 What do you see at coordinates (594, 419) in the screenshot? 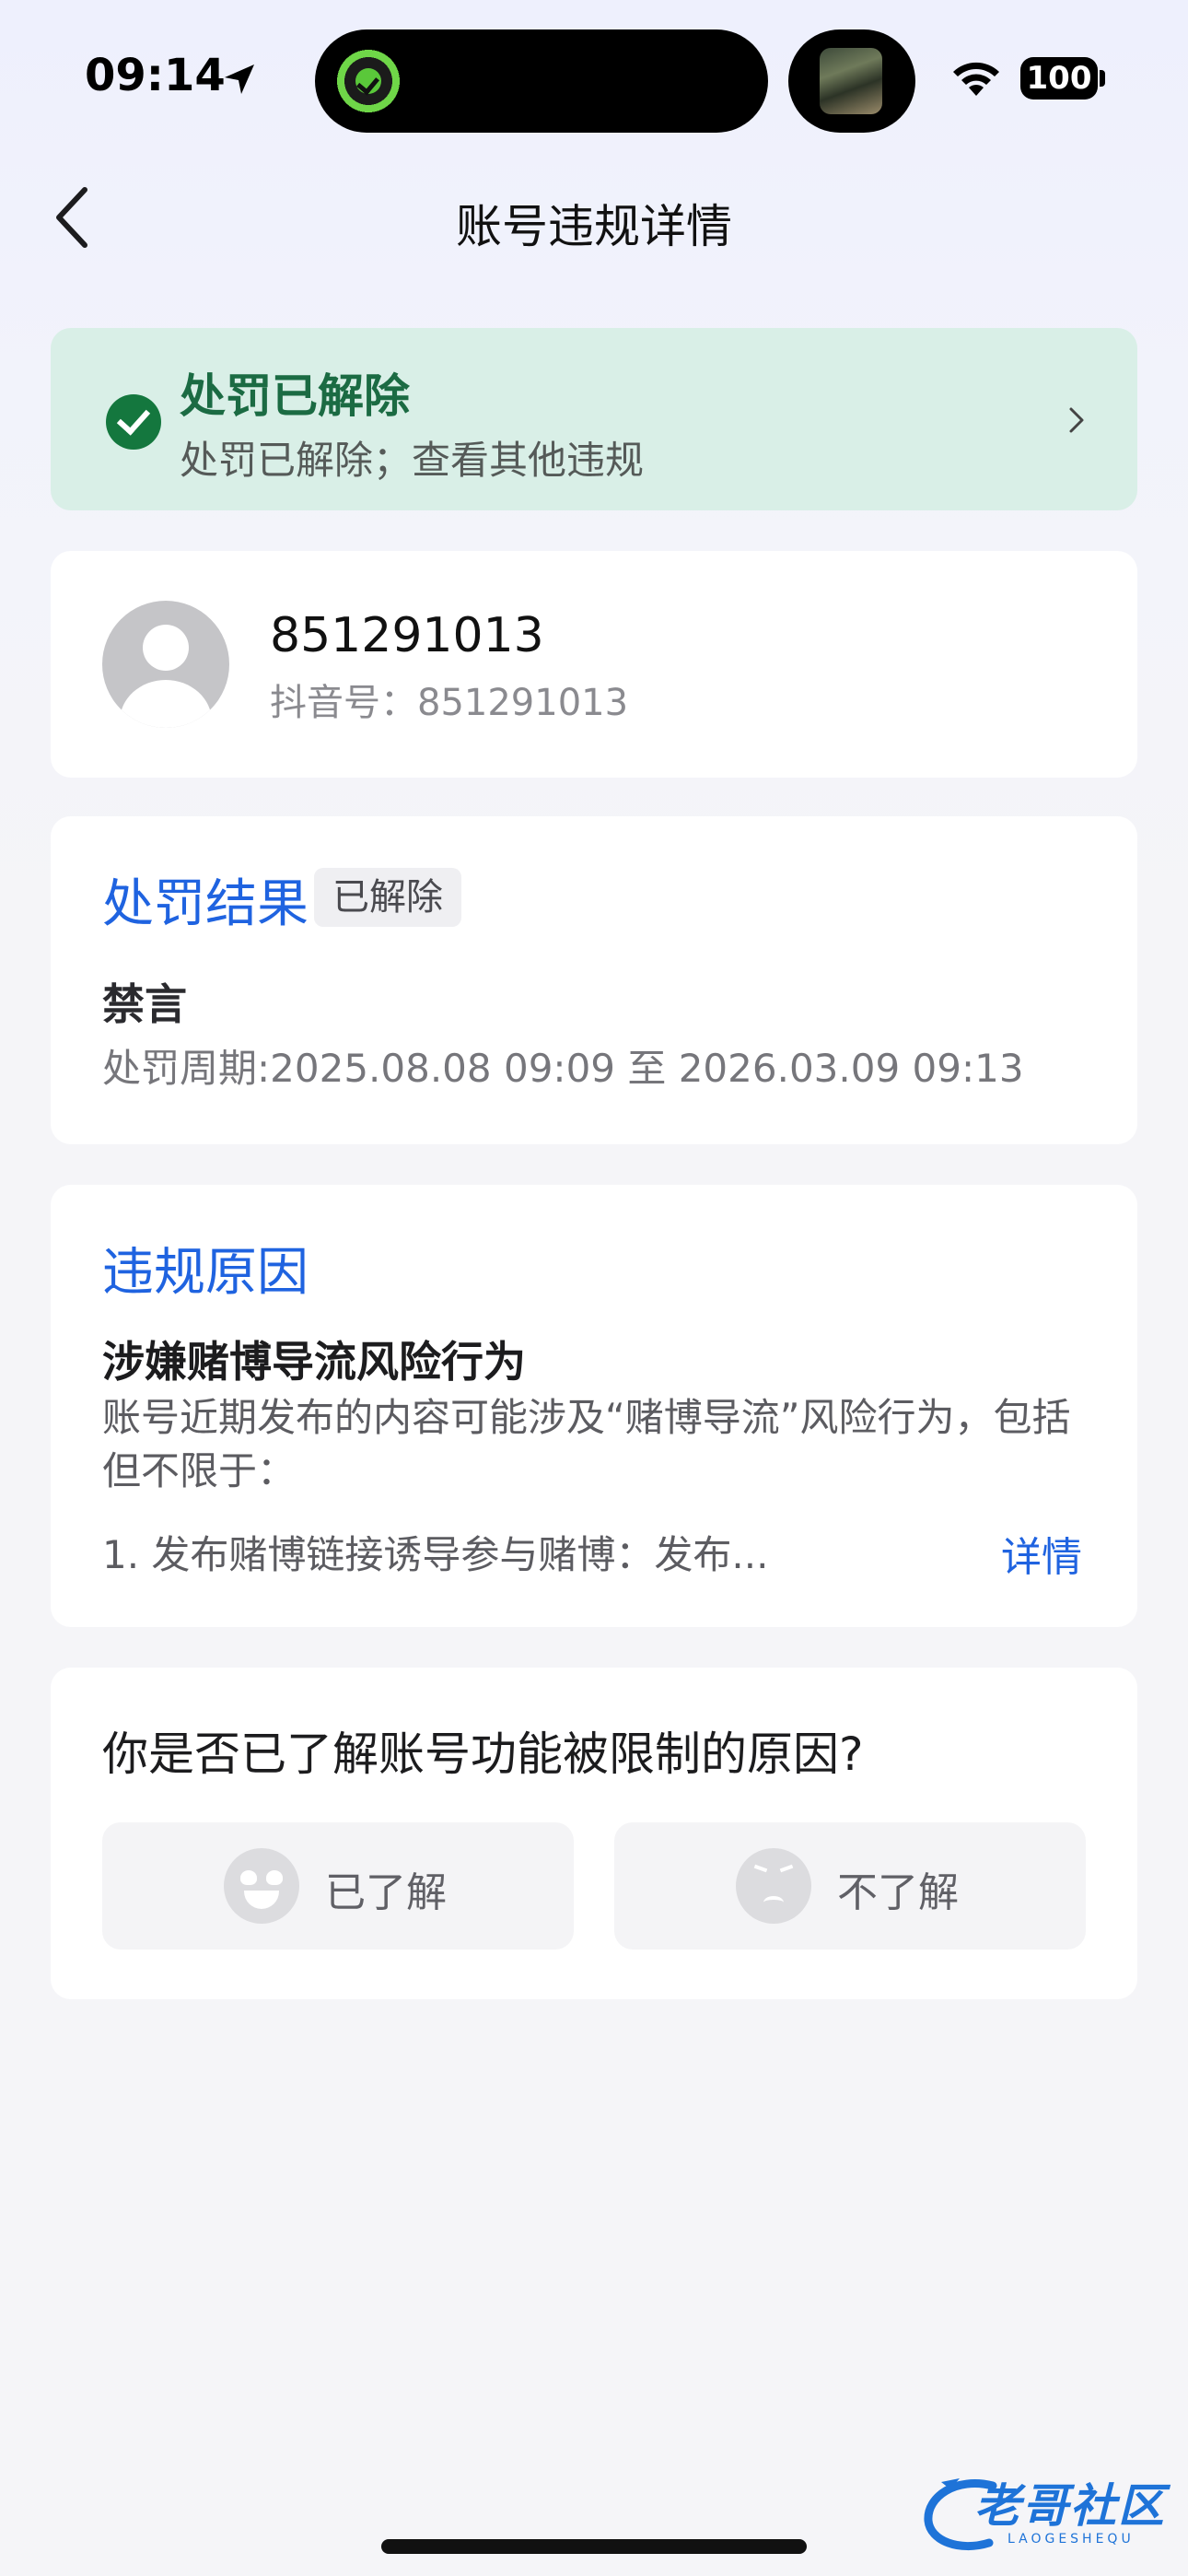
I see `penalty-lifted-banner: 处罚已解除 处罚已解除；查看其他违规` at bounding box center [594, 419].